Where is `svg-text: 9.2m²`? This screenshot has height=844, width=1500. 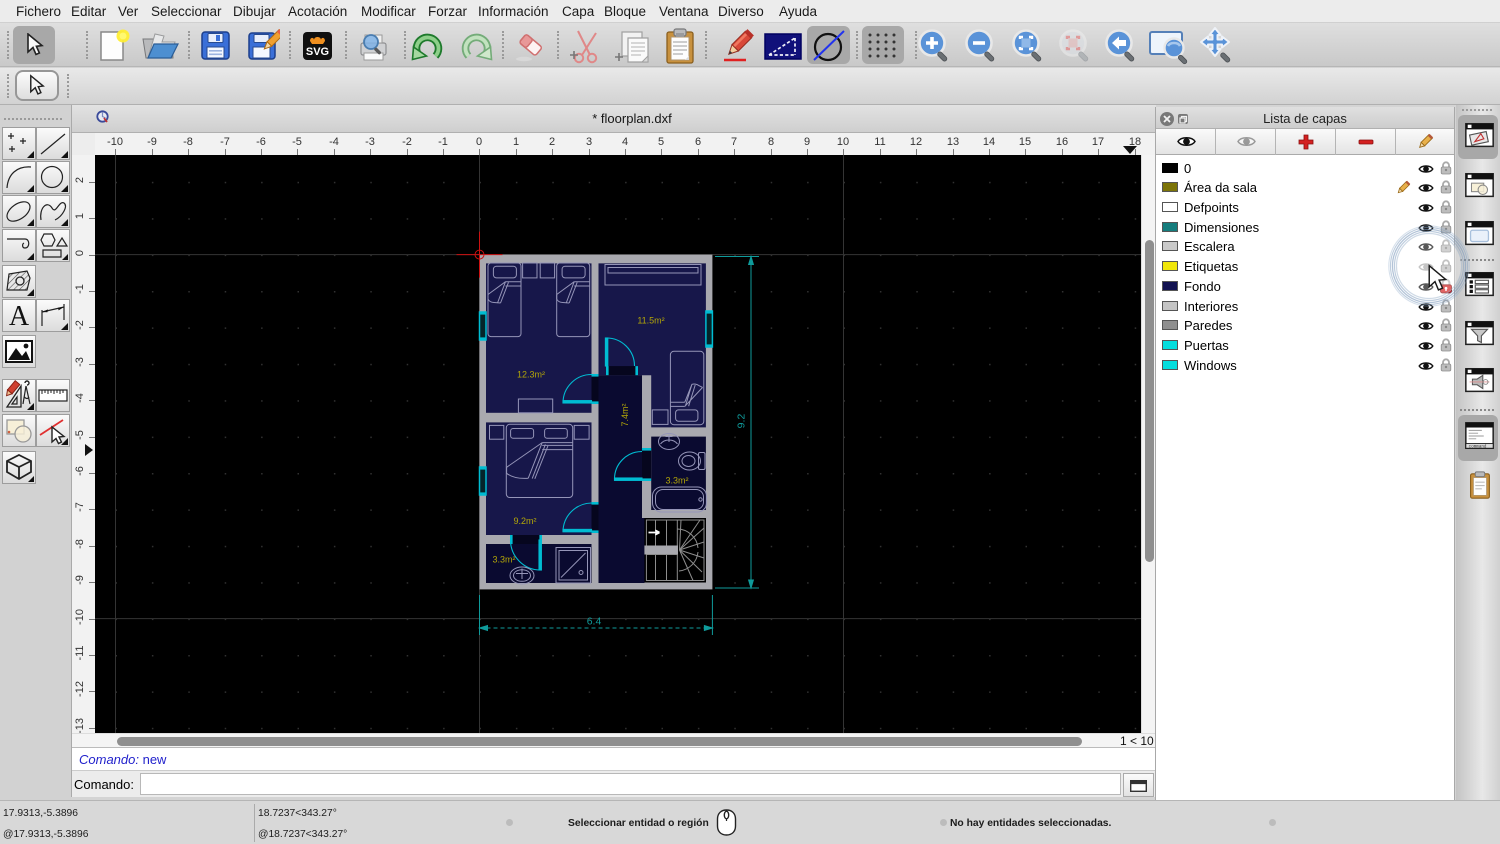
svg-text: 9.2m² is located at coordinates (524, 521).